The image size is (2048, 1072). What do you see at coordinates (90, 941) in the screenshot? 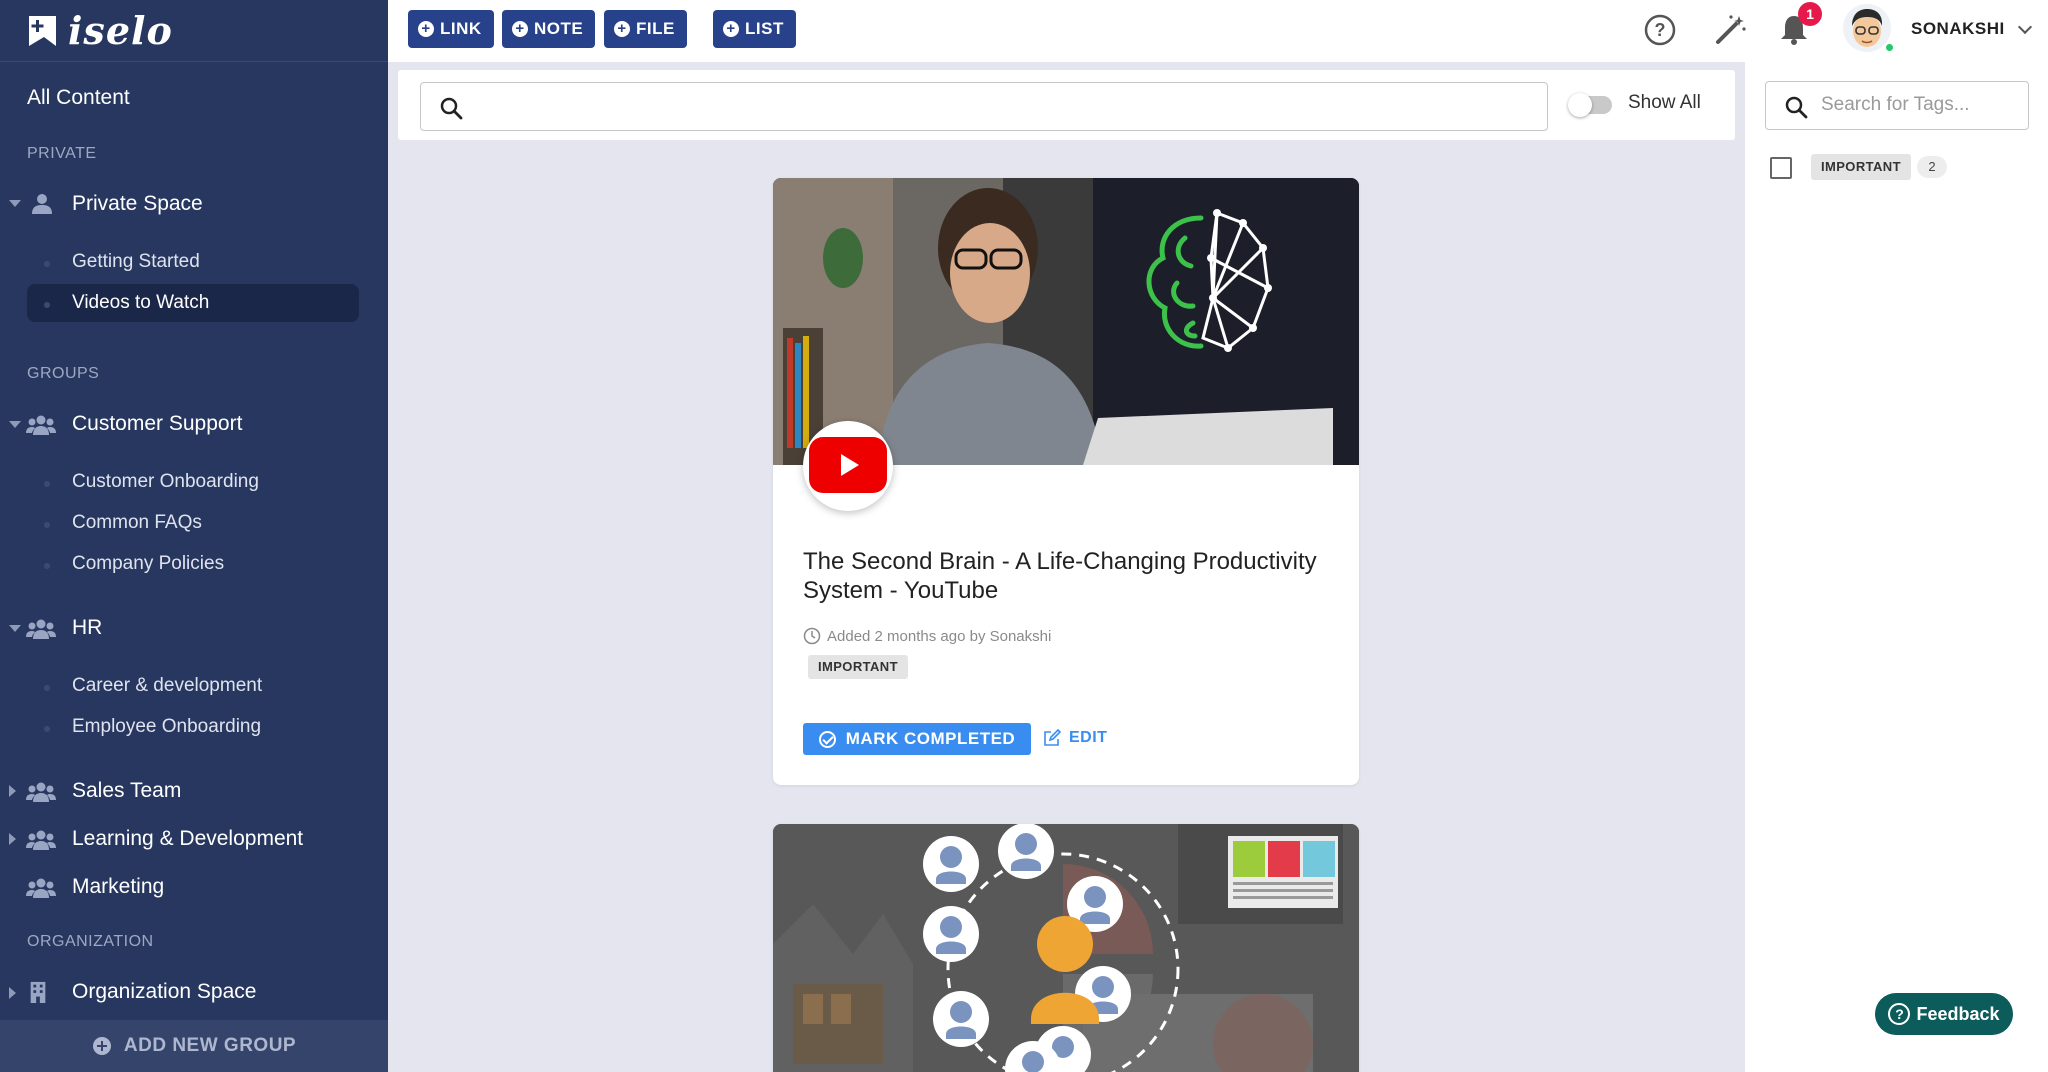
I see `section-organization: ORGANIZATION` at bounding box center [90, 941].